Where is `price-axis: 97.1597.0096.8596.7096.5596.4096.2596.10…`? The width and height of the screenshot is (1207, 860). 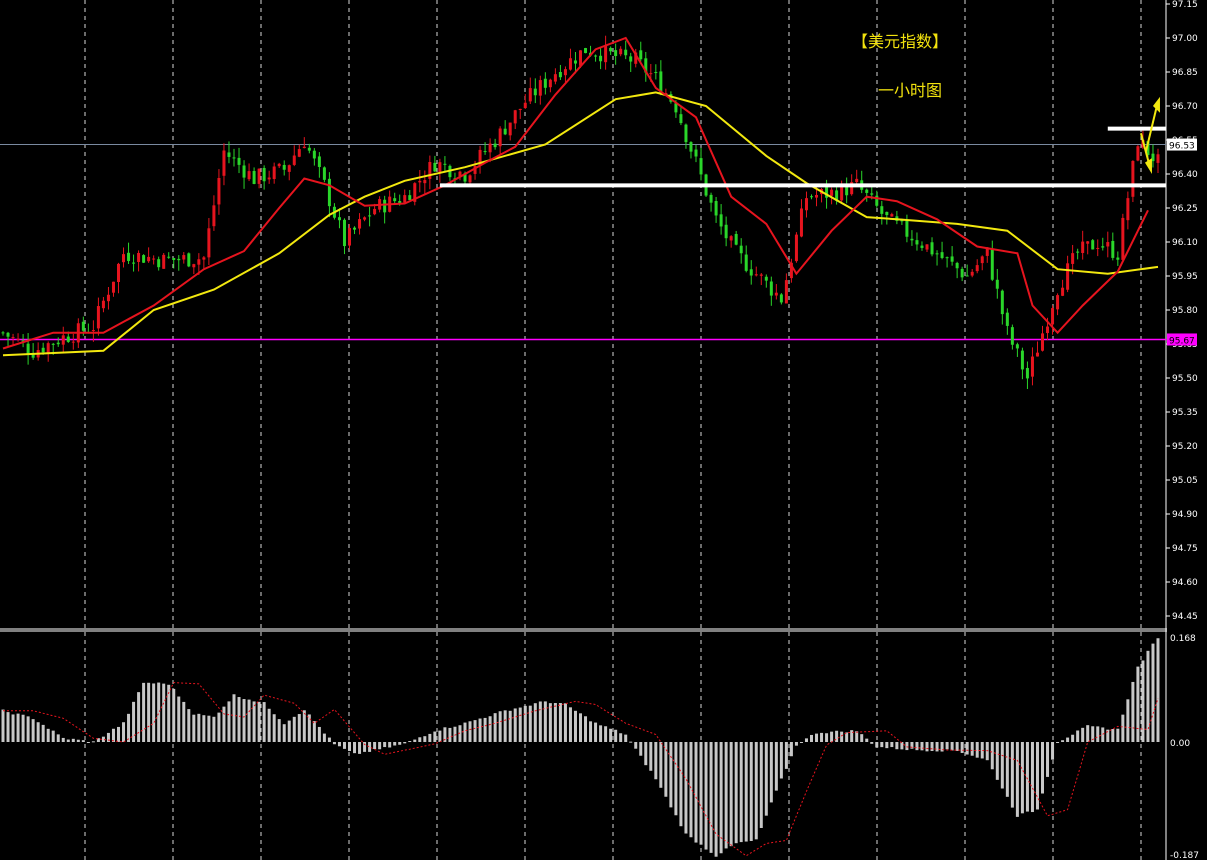 price-axis: 97.1597.0096.8596.7096.5596.4096.2596.10… is located at coordinates (1182, 311).